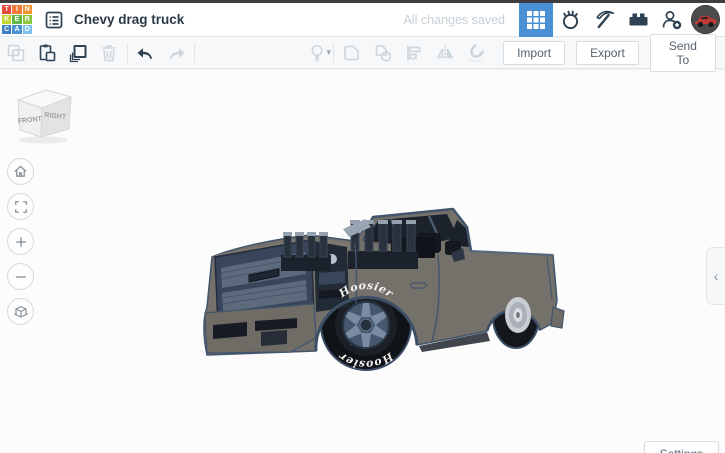 This screenshot has height=453, width=725. What do you see at coordinates (454, 19) in the screenshot?
I see `save-status: All changes saved` at bounding box center [454, 19].